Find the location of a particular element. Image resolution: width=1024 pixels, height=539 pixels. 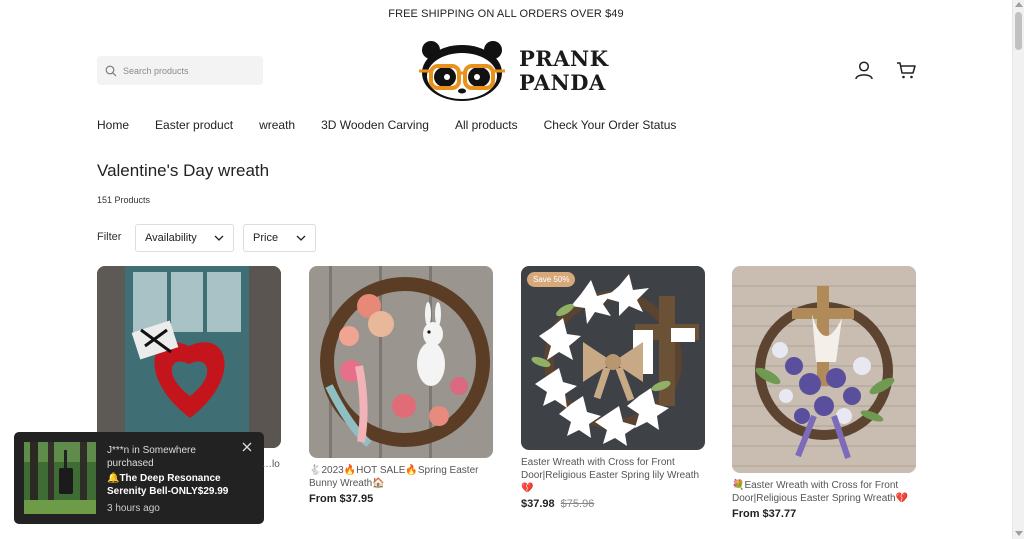

brand-line-1: PRANK is located at coordinates (564, 58).